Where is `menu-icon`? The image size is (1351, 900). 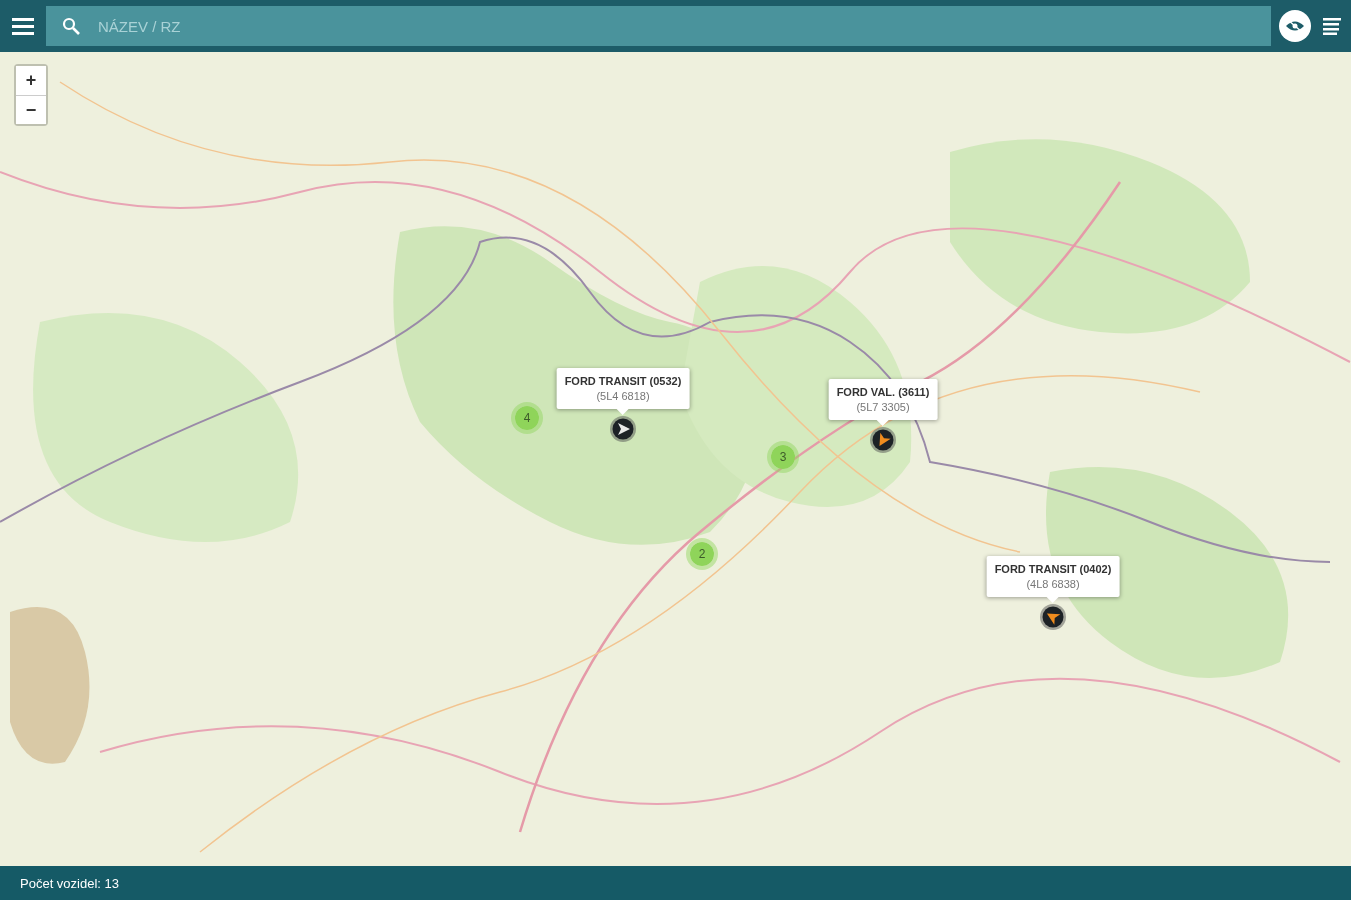 menu-icon is located at coordinates (23, 26).